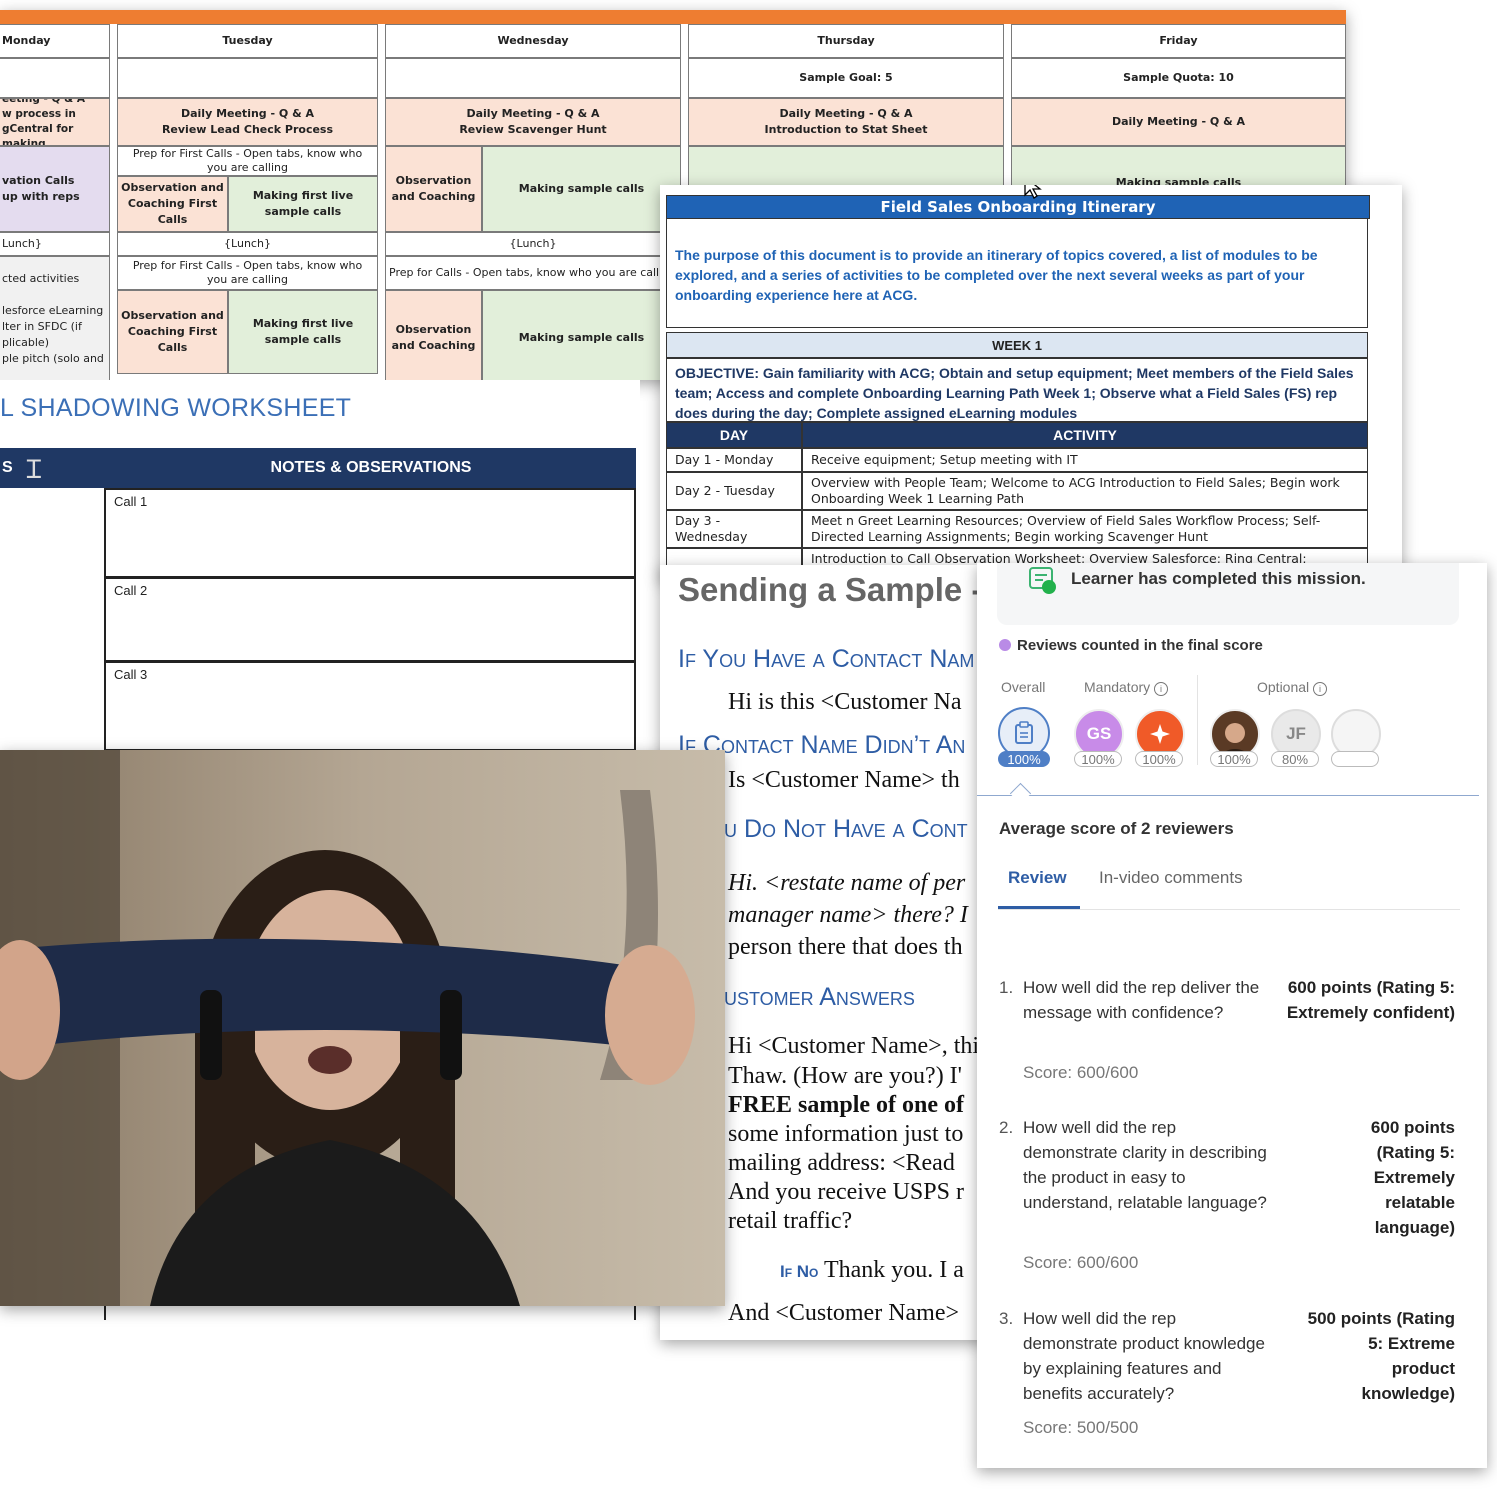 The image size is (1497, 1497). I want to click on heading-no-contact: u Do Not Have a Cont, so click(846, 829).